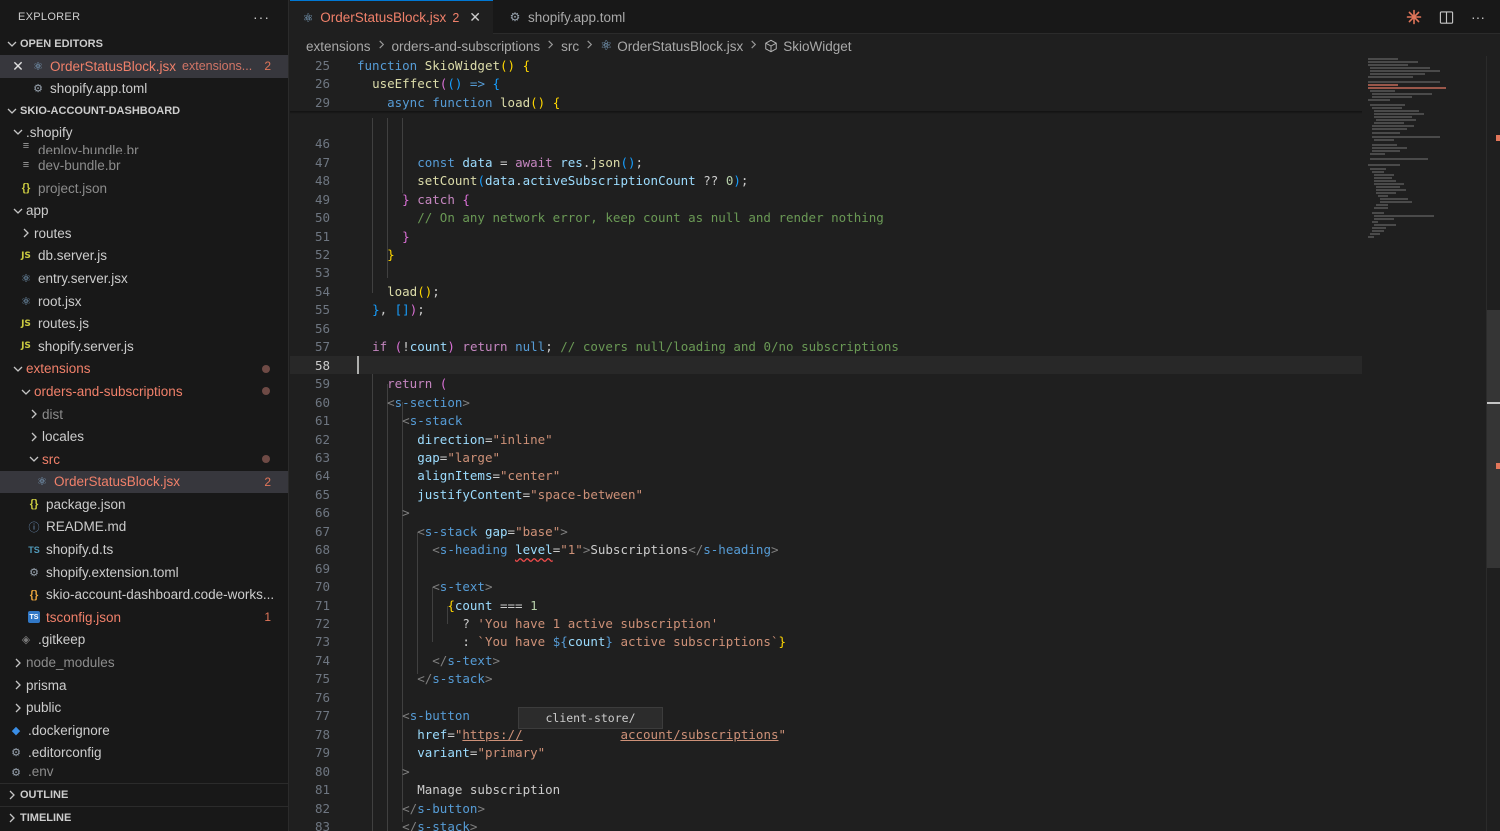 This screenshot has width=1500, height=831. I want to click on tree-folder-prisma: prisma, so click(144, 685).